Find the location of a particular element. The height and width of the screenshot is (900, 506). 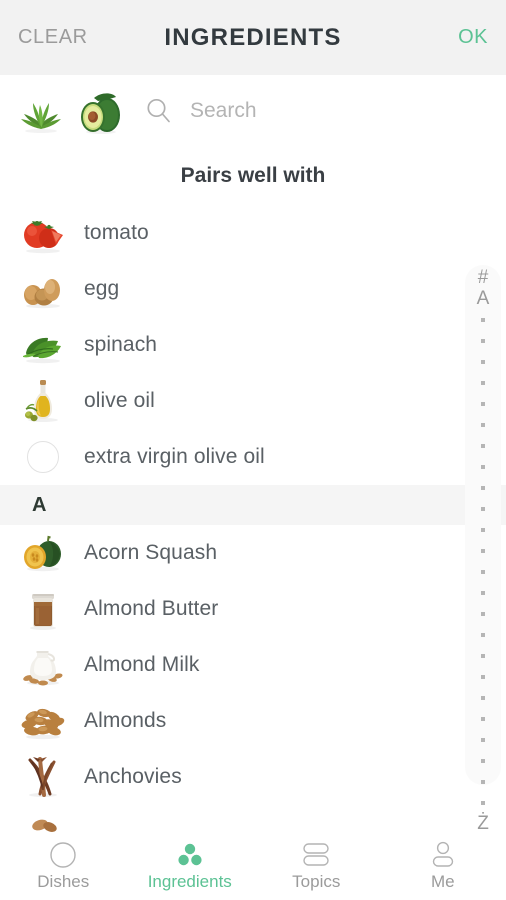

tab-label: Me is located at coordinates (442, 881).